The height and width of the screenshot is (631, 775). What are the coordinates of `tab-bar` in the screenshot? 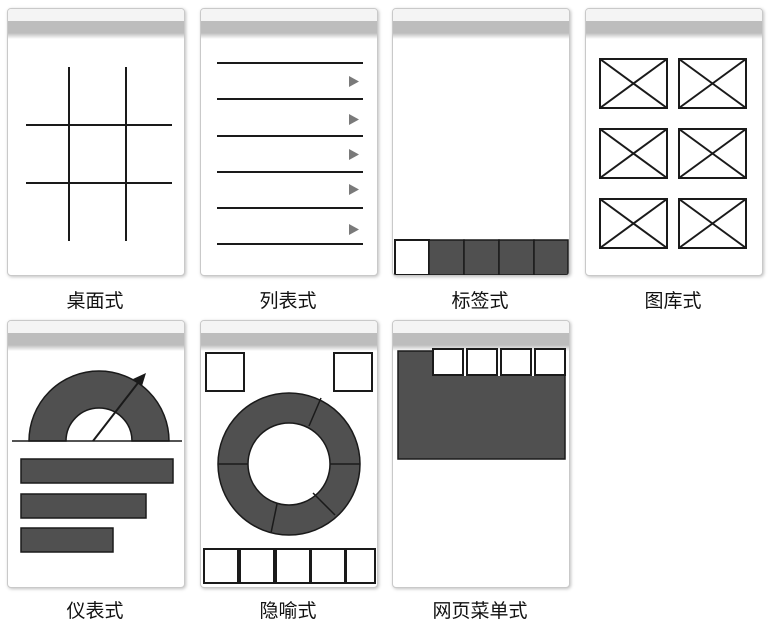 It's located at (481, 257).